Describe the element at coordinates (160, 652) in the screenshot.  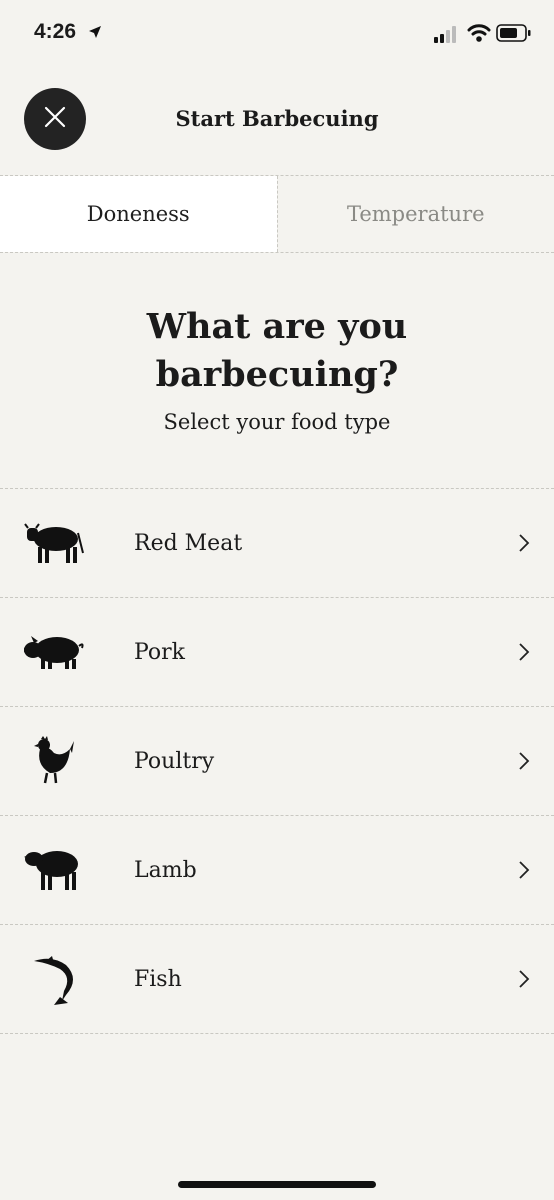
I see `food-type-label: Pork` at that location.